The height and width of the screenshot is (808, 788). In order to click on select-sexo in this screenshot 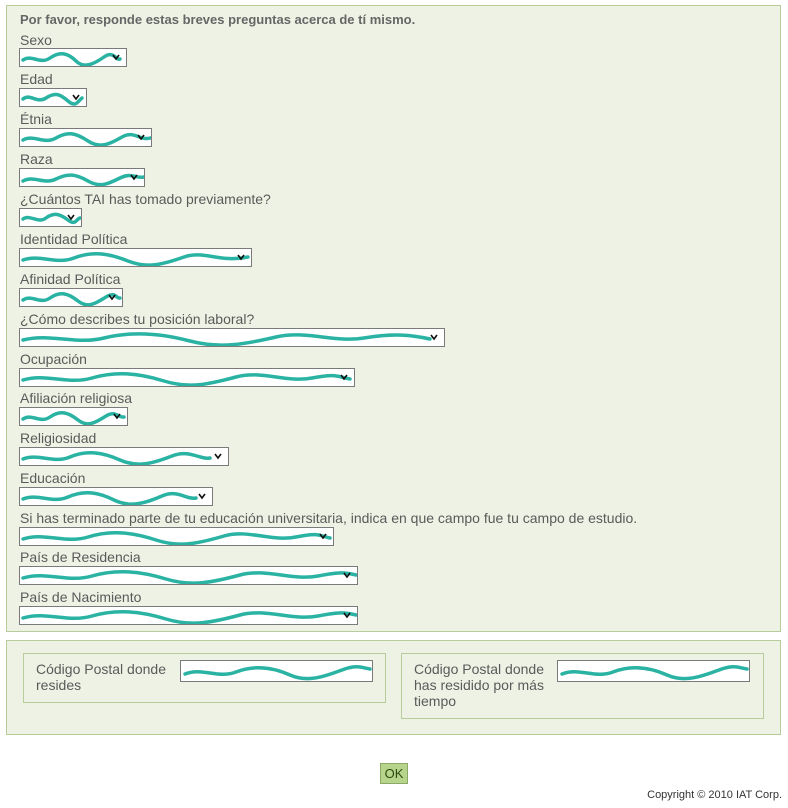, I will do `click(73, 57)`.